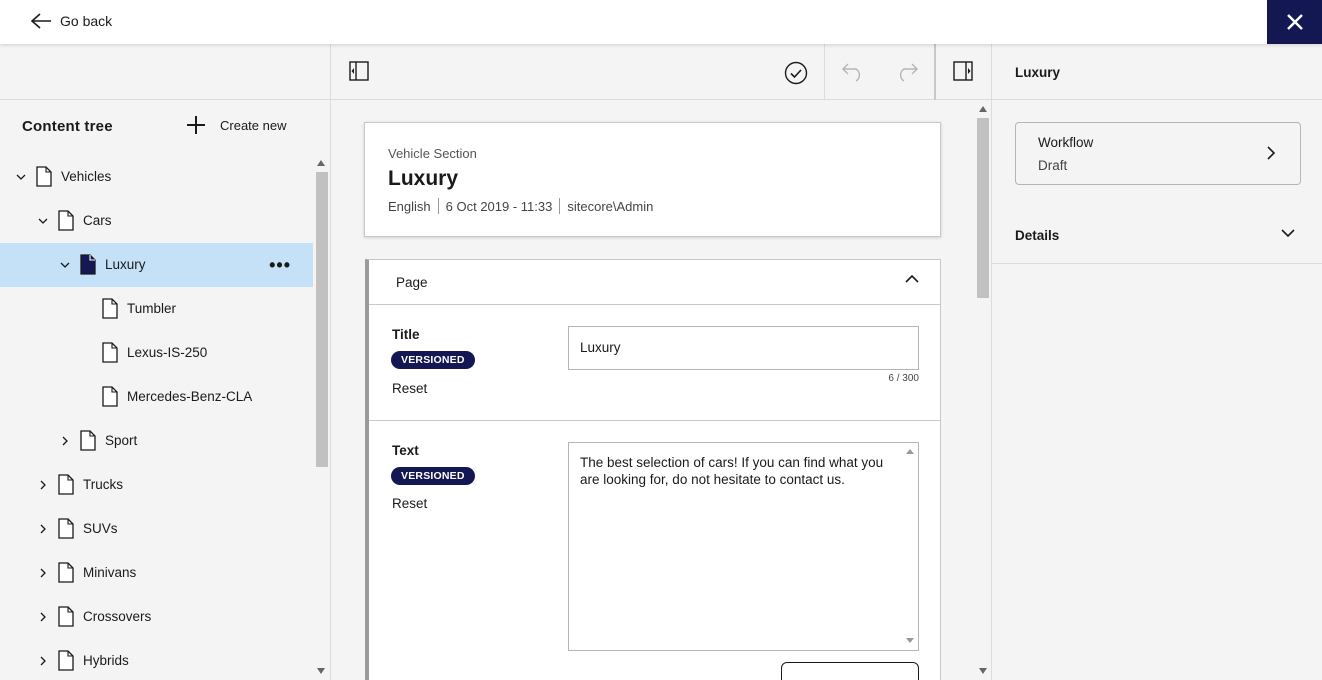  What do you see at coordinates (156, 221) in the screenshot?
I see `tree-item: Cars` at bounding box center [156, 221].